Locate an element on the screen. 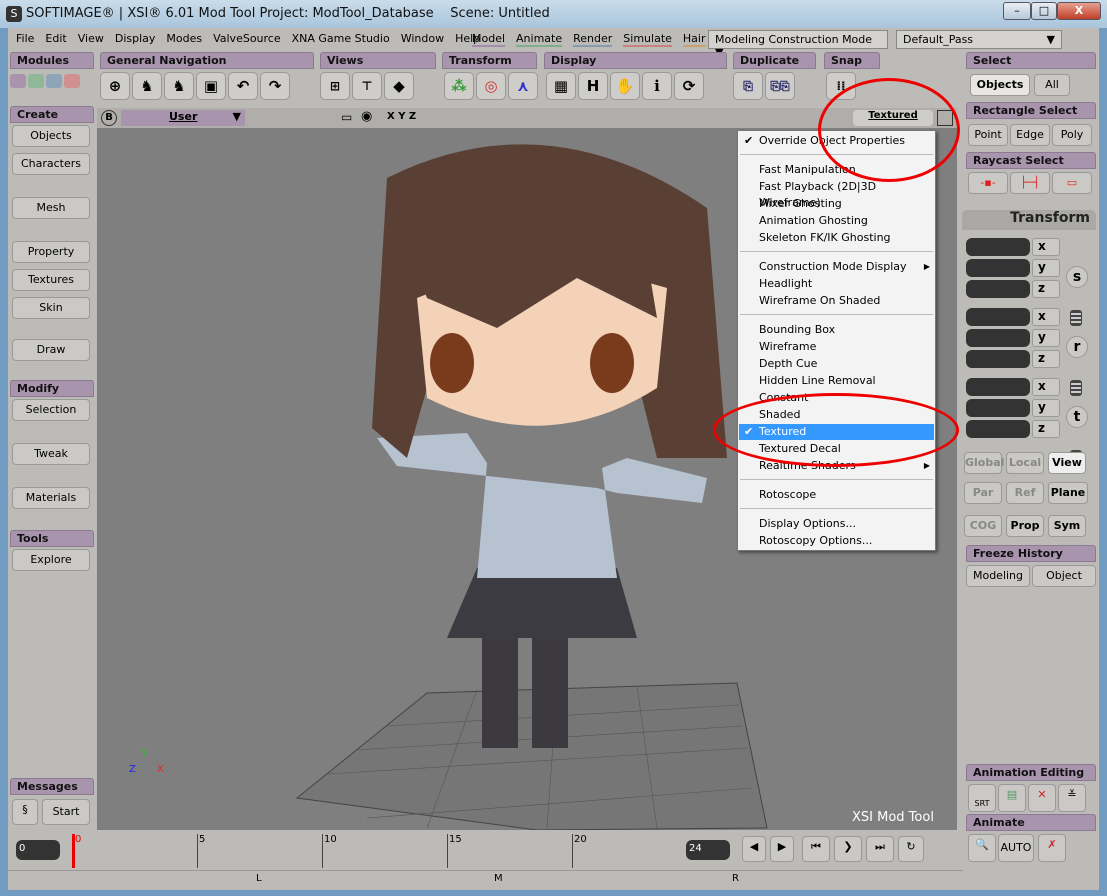  viewport-badge: B is located at coordinates (109, 118).